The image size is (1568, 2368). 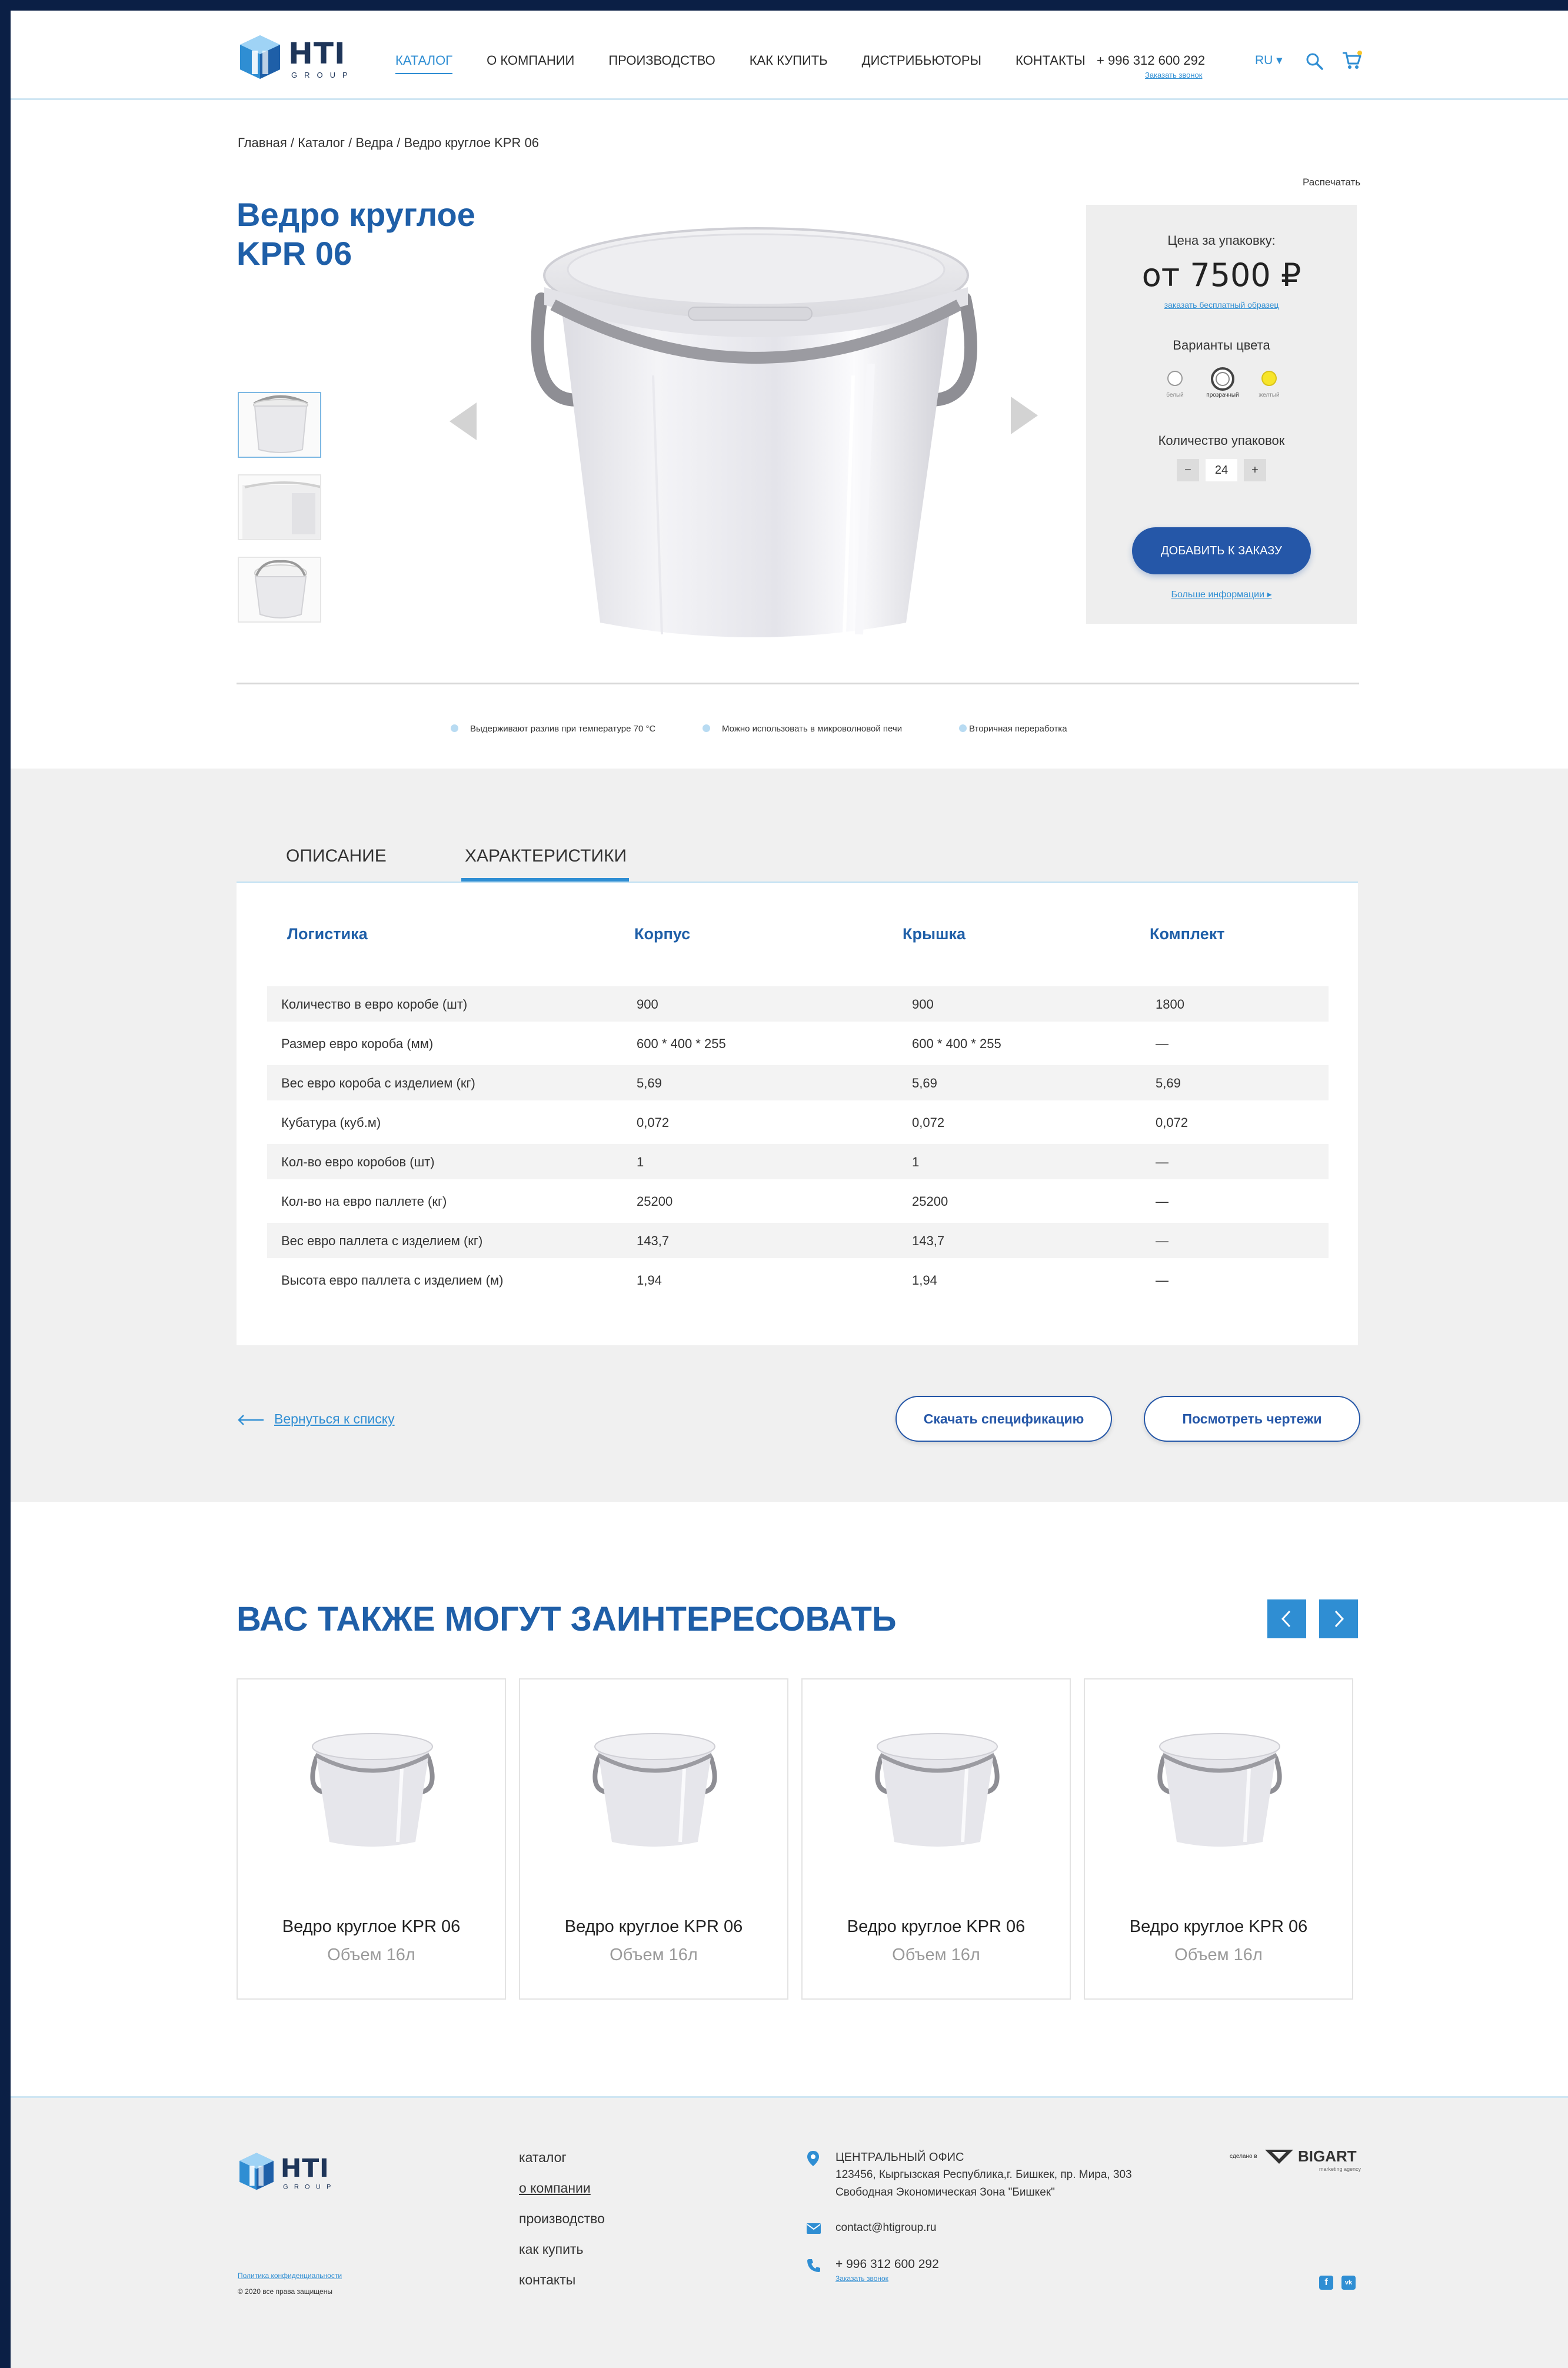 I want to click on related-next-button, so click(x=1338, y=1618).